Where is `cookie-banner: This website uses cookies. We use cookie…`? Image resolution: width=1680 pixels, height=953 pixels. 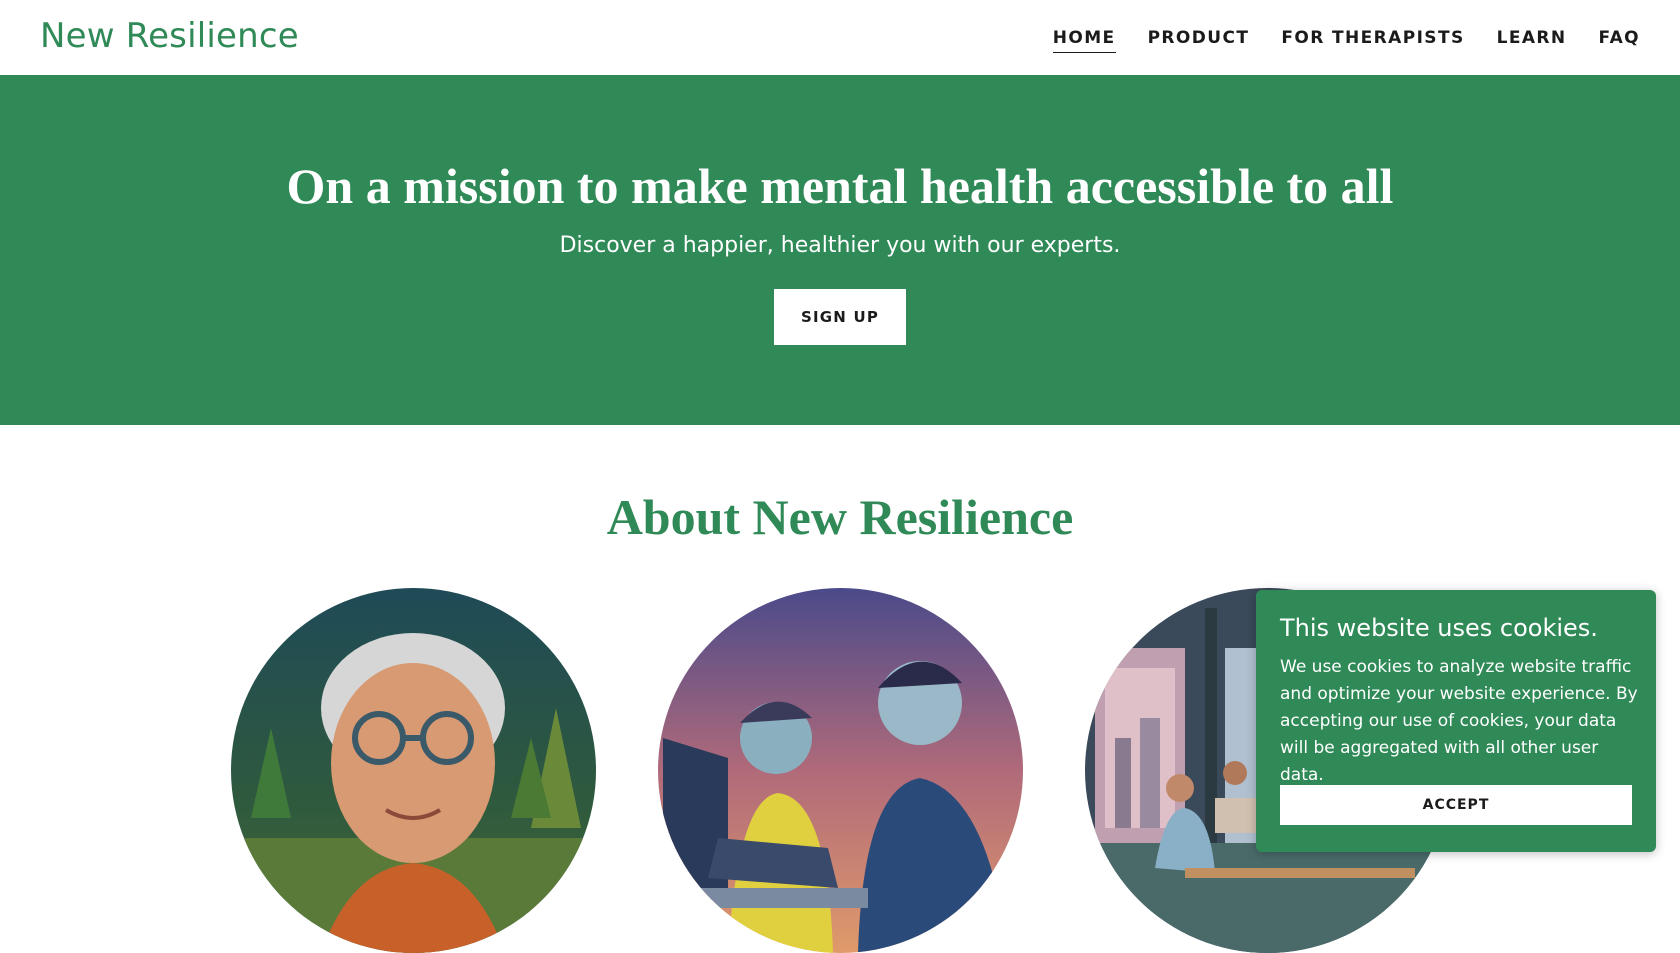
cookie-banner: This website uses cookies. We use cookie… is located at coordinates (1456, 721).